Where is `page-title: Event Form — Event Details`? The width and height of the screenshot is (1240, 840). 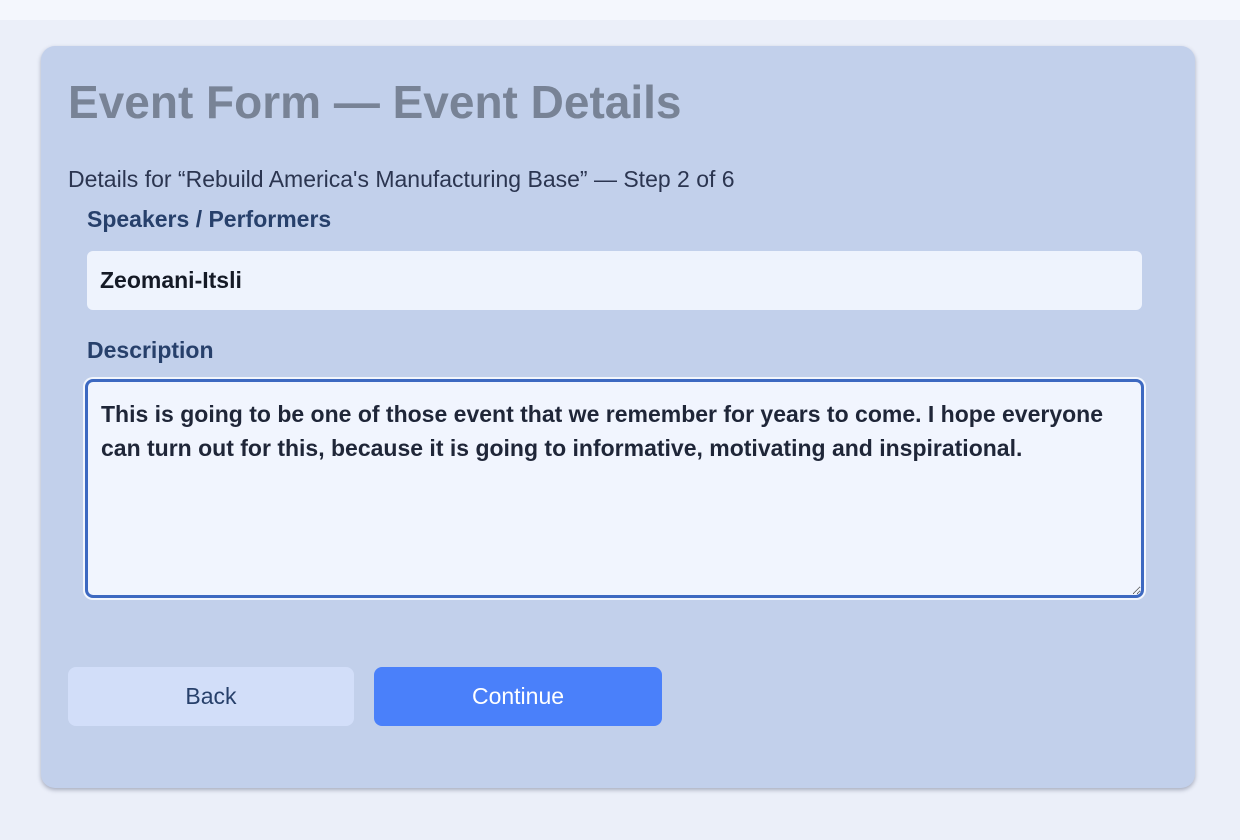
page-title: Event Form — Event Details is located at coordinates (375, 102).